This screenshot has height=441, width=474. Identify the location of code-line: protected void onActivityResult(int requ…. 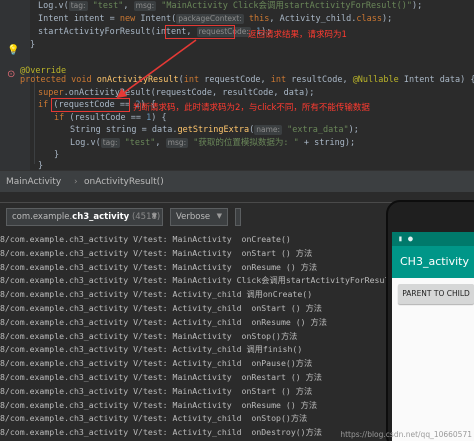
(247, 80).